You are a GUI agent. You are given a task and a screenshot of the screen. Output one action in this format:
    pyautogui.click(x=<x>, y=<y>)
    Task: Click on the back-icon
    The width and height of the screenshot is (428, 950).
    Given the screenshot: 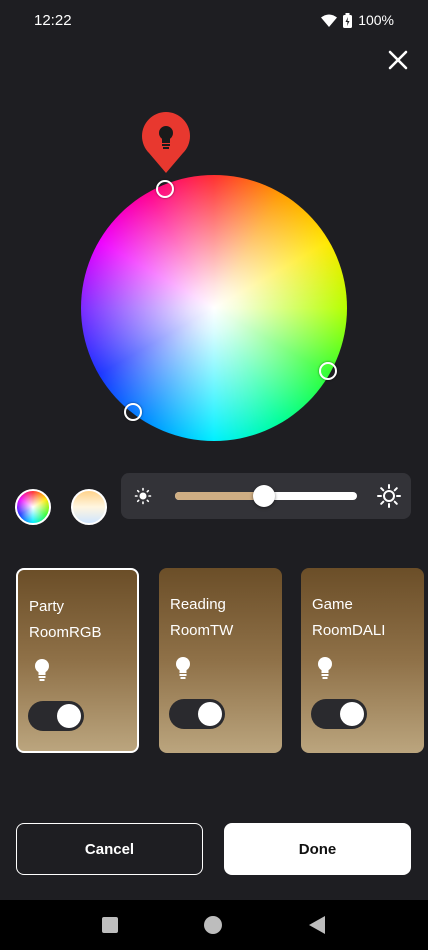 What is the action you would take?
    pyautogui.click(x=317, y=925)
    